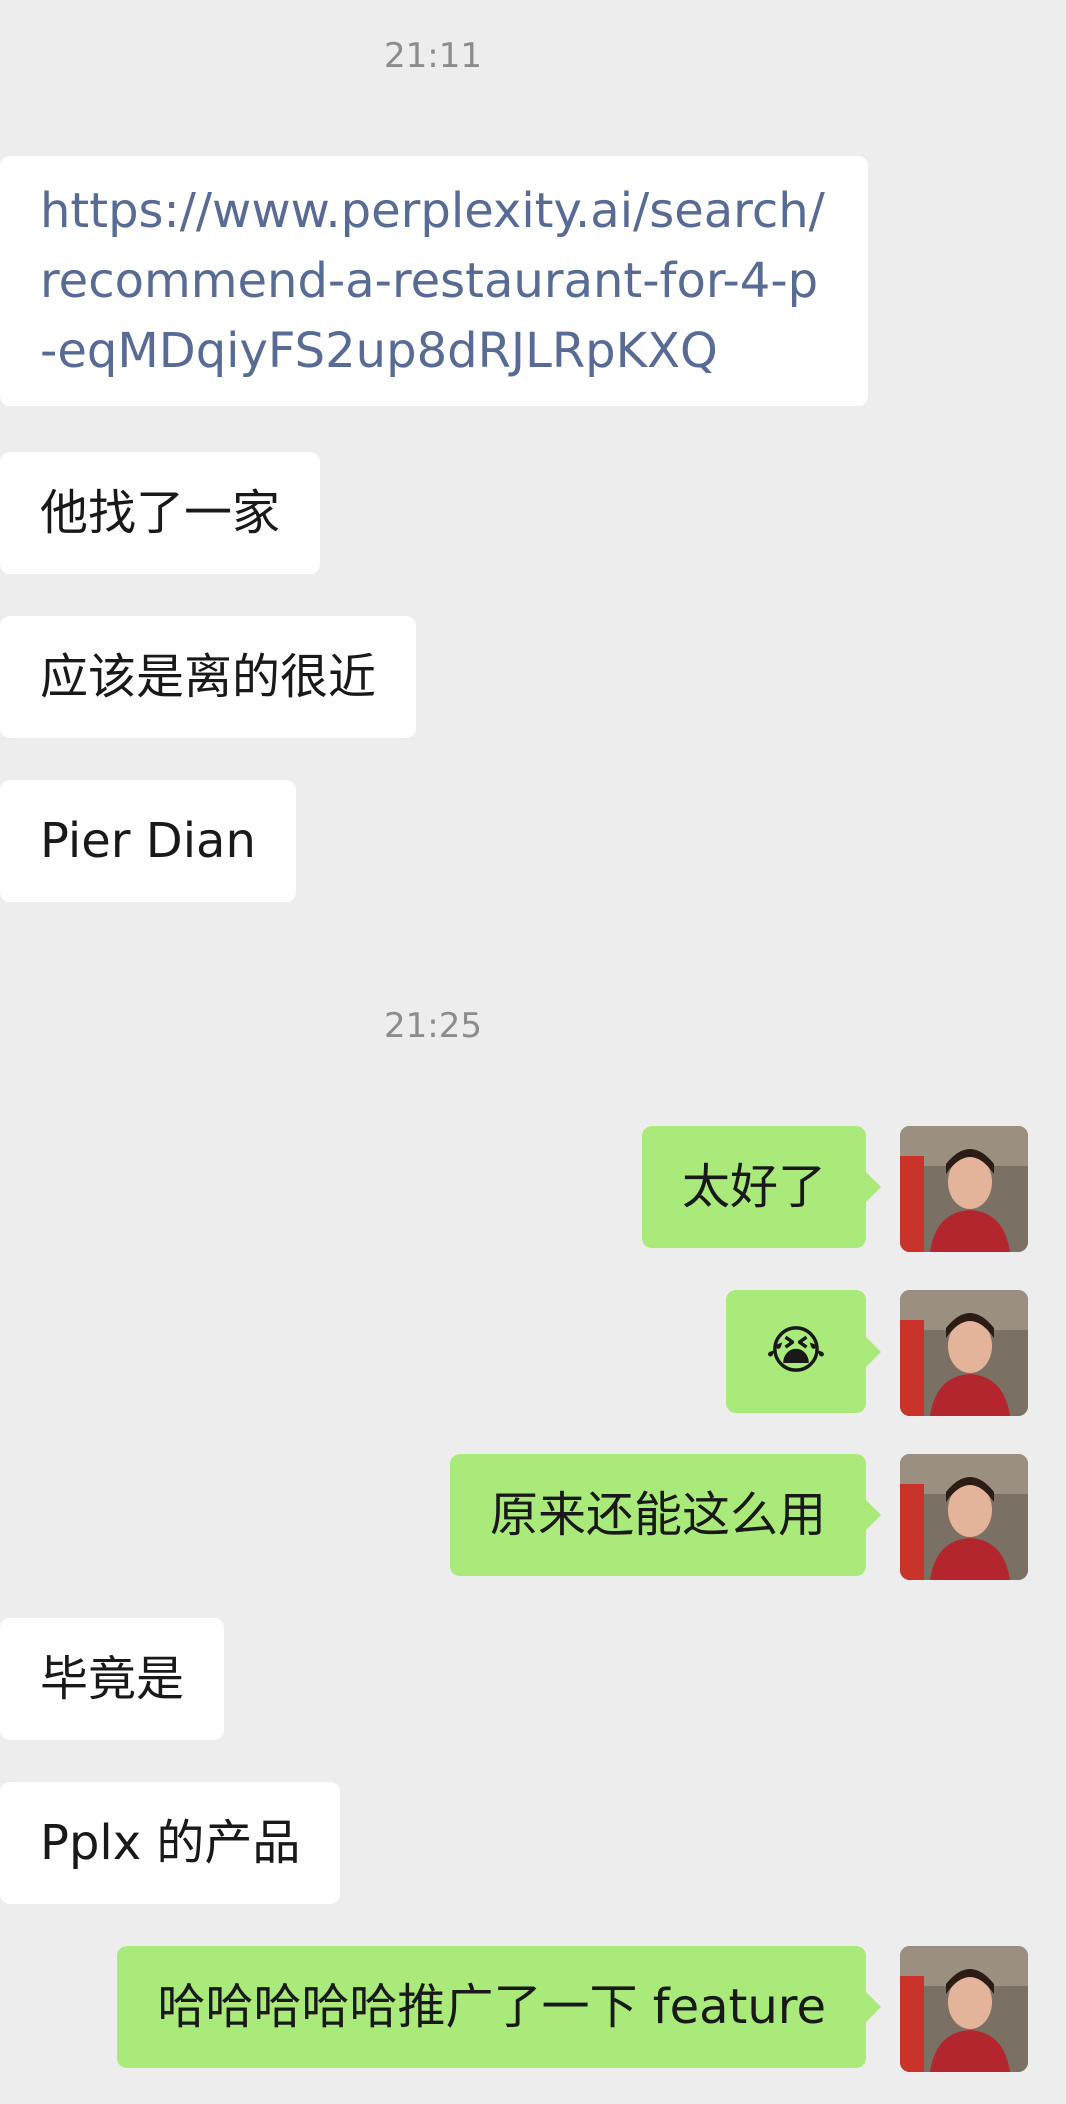 This screenshot has width=1066, height=2104. I want to click on message-text: Pplx 的产品, so click(170, 1843).